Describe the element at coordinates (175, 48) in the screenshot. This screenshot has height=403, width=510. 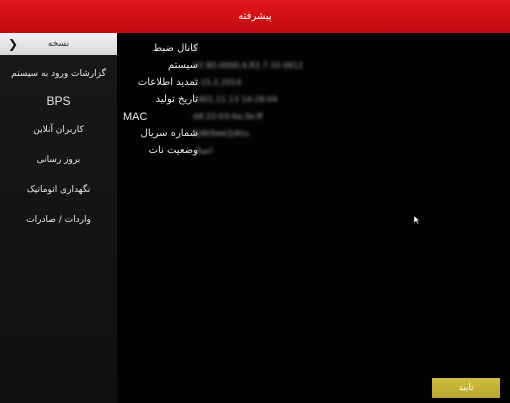
I see `record-channel-label: کانال ضبط` at that location.